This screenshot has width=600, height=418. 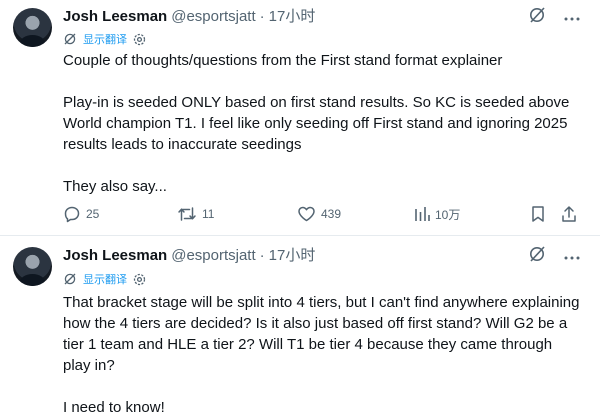 I want to click on views-icon, so click(x=422, y=214).